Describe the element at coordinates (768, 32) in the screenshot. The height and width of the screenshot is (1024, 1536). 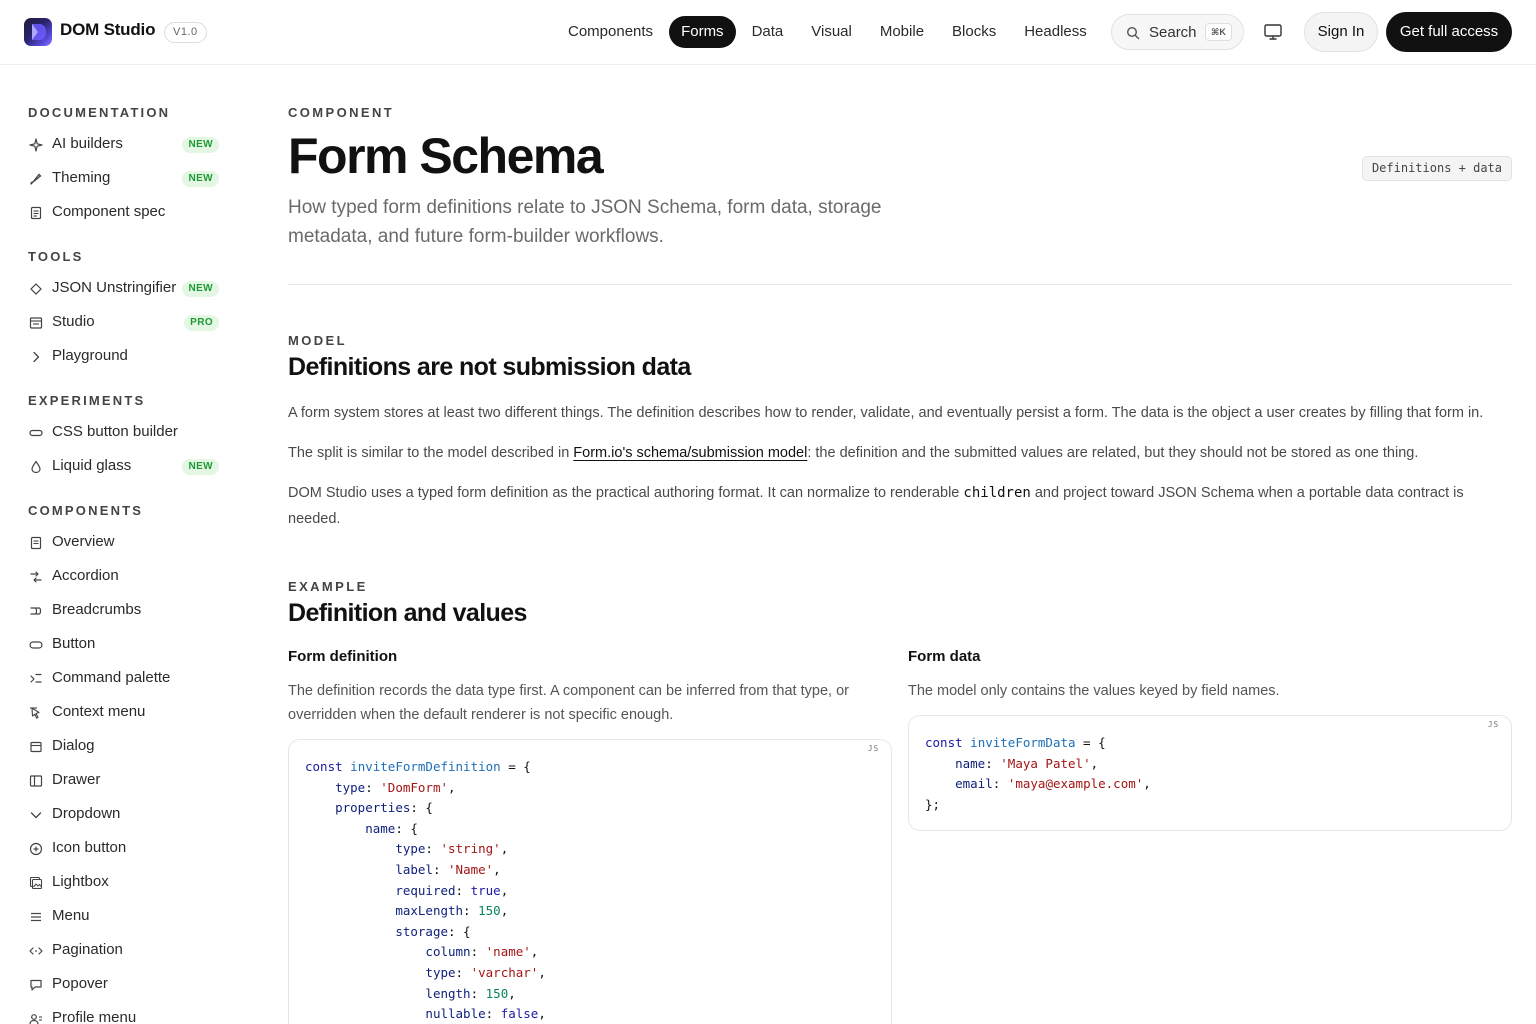
I see `nav-data: Data` at that location.